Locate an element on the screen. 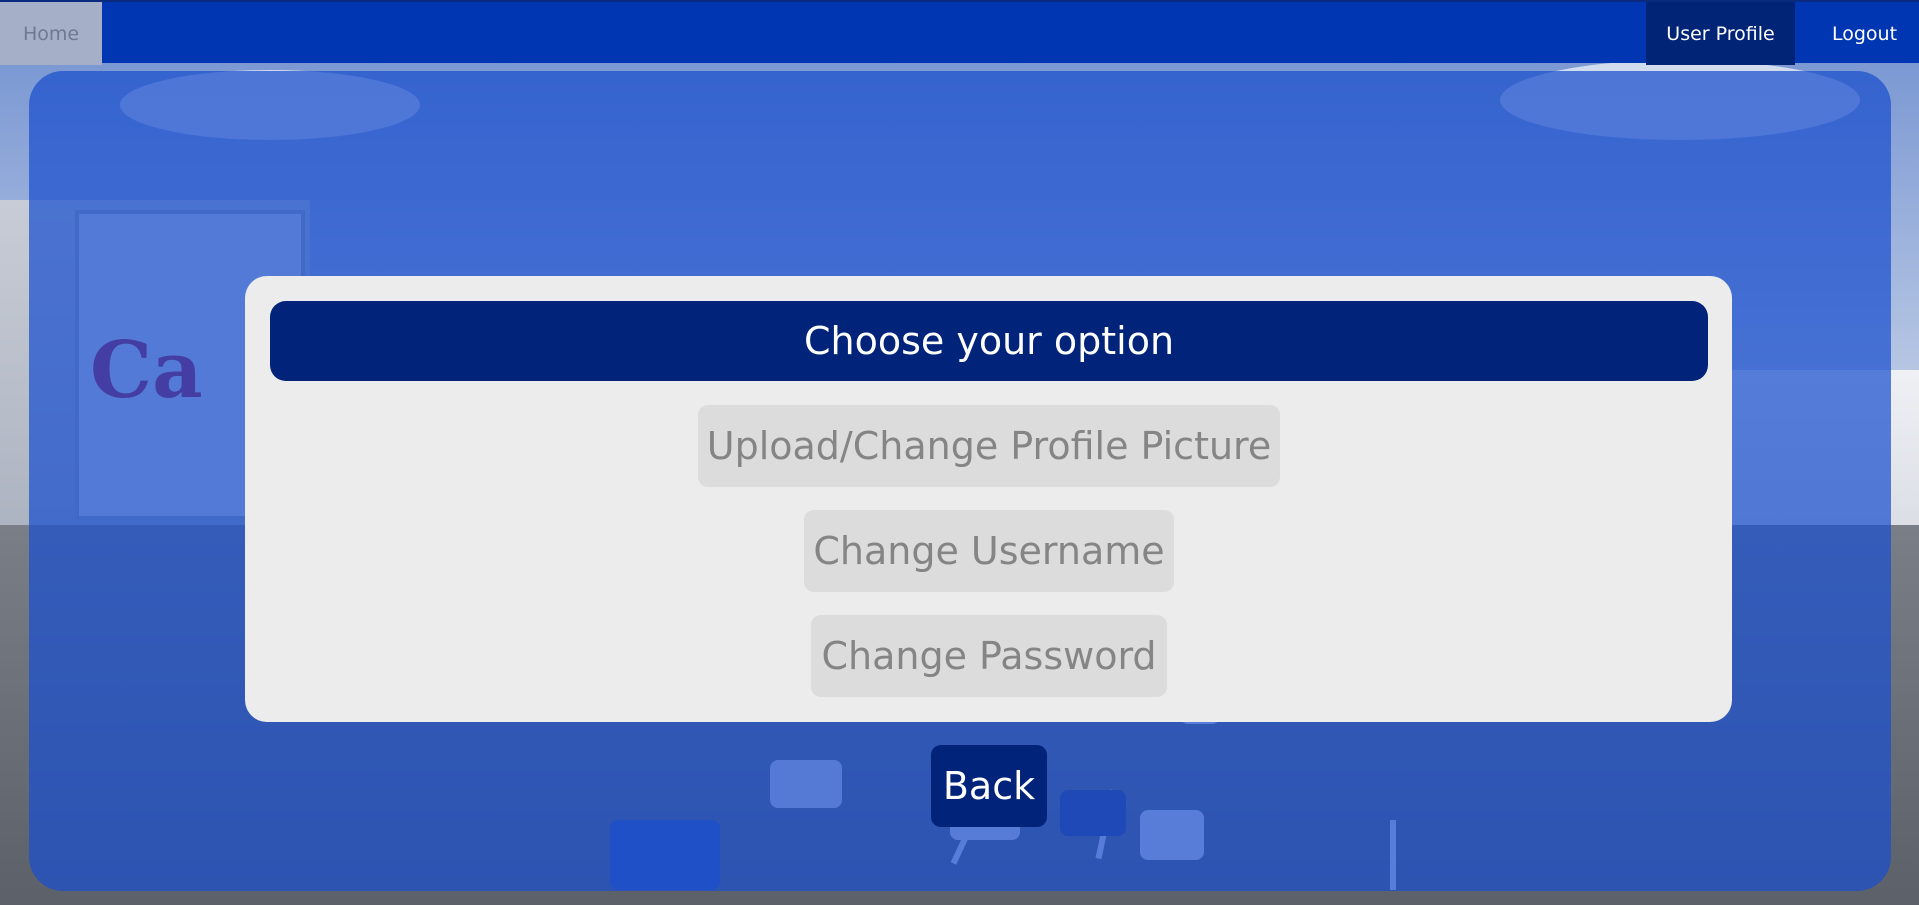  nav-user-profile-link: User Profile is located at coordinates (1720, 33).